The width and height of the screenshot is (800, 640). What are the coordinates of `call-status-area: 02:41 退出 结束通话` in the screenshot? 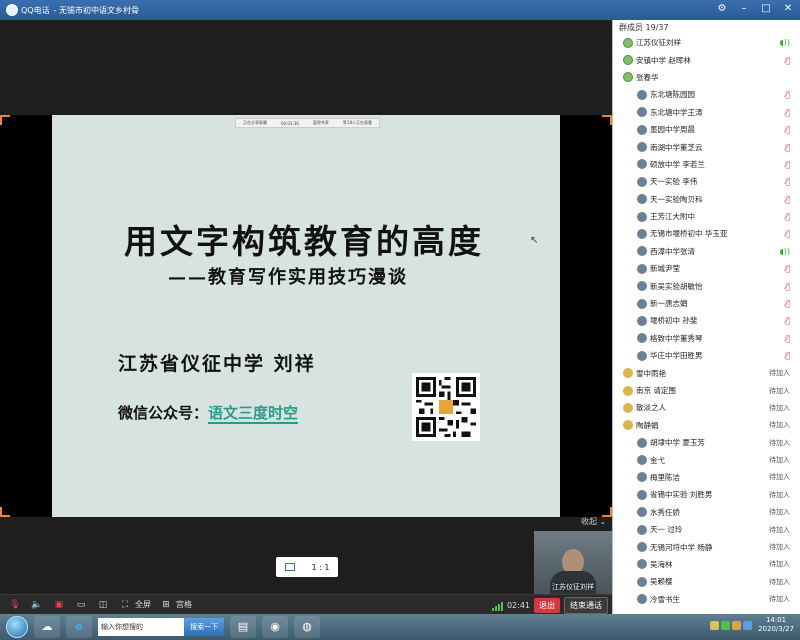 It's located at (549, 605).